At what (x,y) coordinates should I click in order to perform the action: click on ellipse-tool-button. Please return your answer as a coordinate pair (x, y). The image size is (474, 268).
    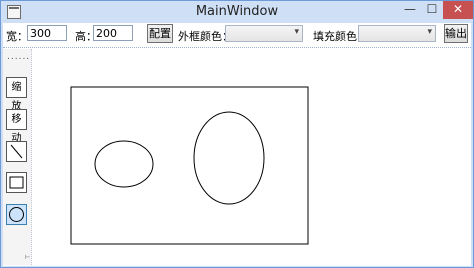
    Looking at the image, I should click on (16, 214).